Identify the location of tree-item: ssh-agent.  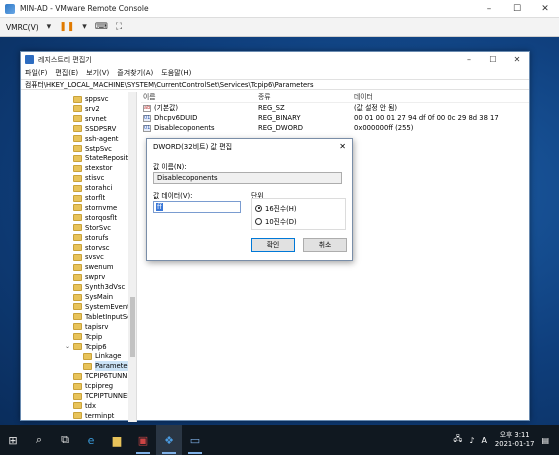
(95, 139).